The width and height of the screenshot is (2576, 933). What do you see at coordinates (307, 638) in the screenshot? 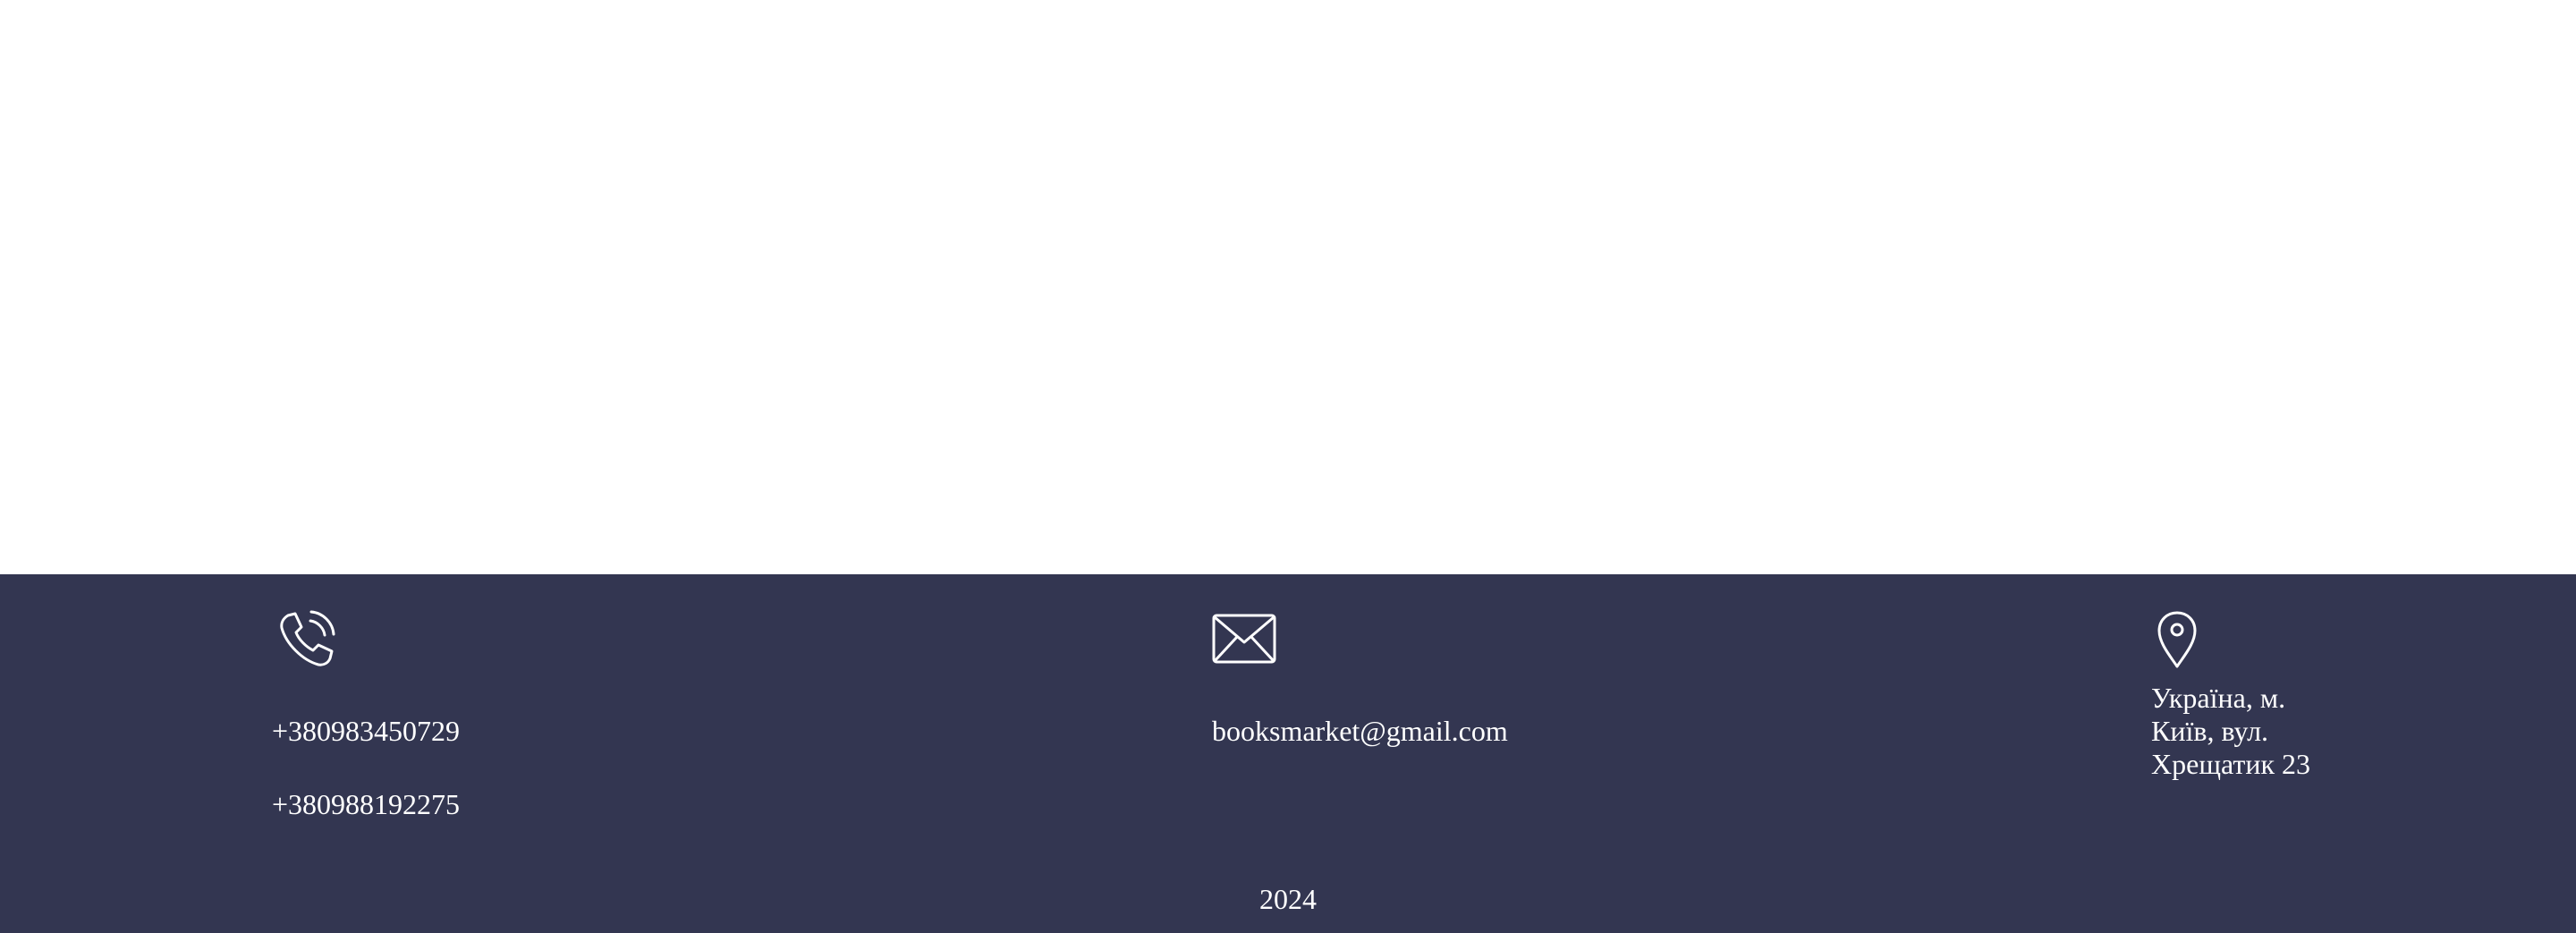
I see `phone-icon` at bounding box center [307, 638].